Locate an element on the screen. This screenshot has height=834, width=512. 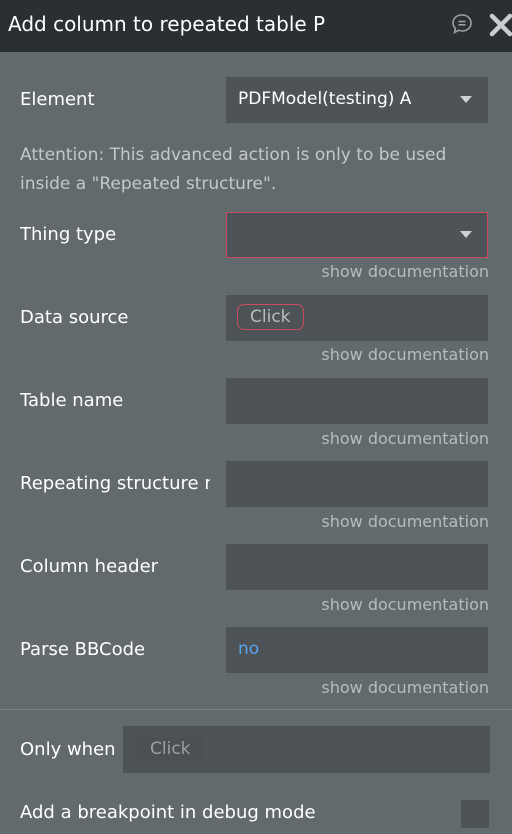
data-source-field: Click is located at coordinates (357, 318).